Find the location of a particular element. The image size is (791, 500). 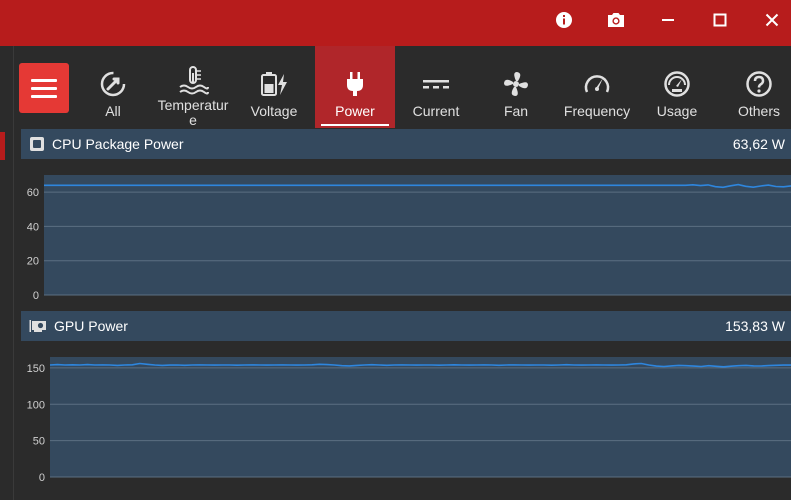

tab-current: Current is located at coordinates (436, 87).